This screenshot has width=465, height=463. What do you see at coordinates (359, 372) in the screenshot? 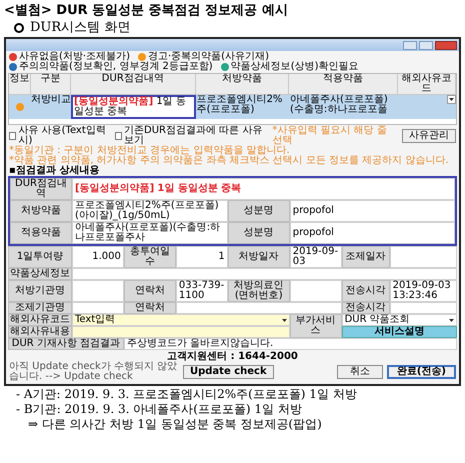
I see `cancel-button: 취소` at bounding box center [359, 372].